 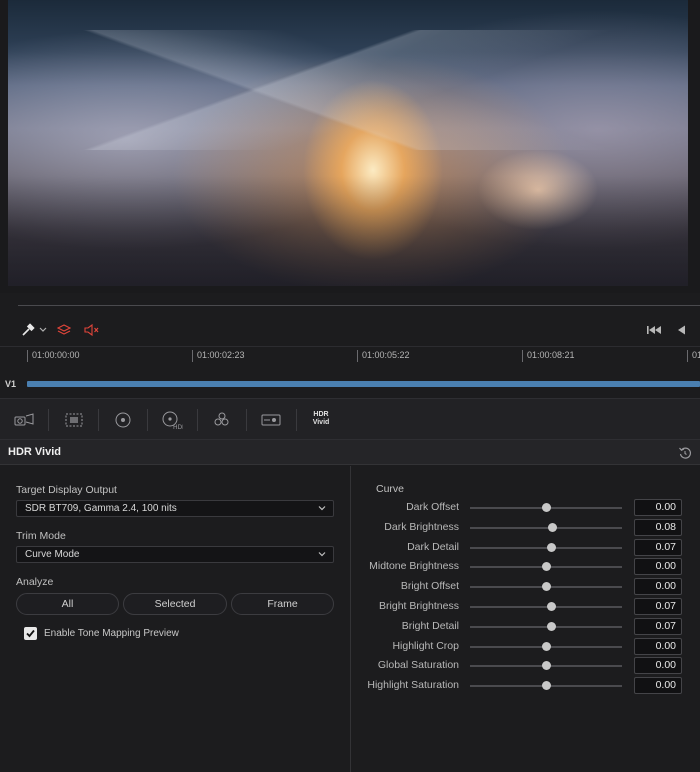 I want to click on hdr-vivid-tool-button: HDR Vivid, so click(x=321, y=419).